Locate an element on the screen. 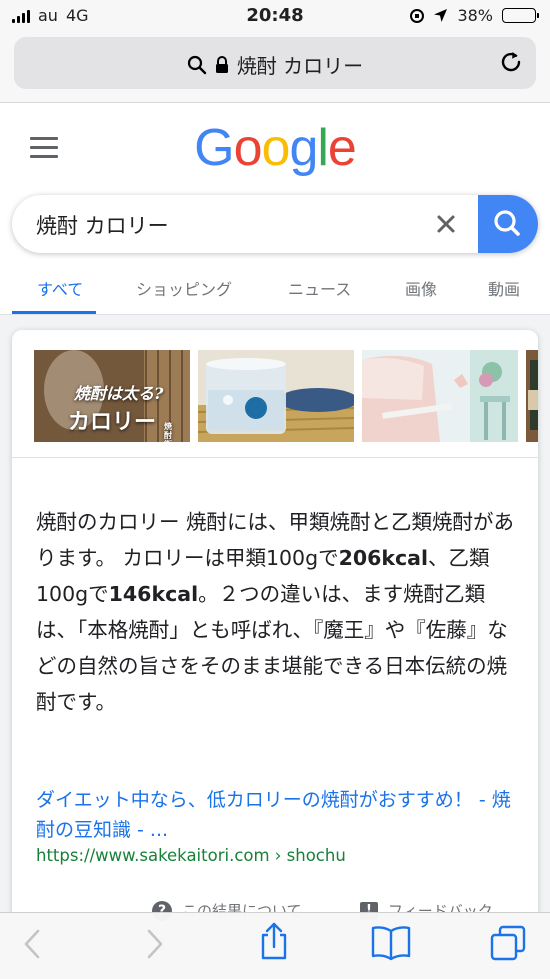 The width and height of the screenshot is (550, 979). active-tab-indicator is located at coordinates (54, 312).